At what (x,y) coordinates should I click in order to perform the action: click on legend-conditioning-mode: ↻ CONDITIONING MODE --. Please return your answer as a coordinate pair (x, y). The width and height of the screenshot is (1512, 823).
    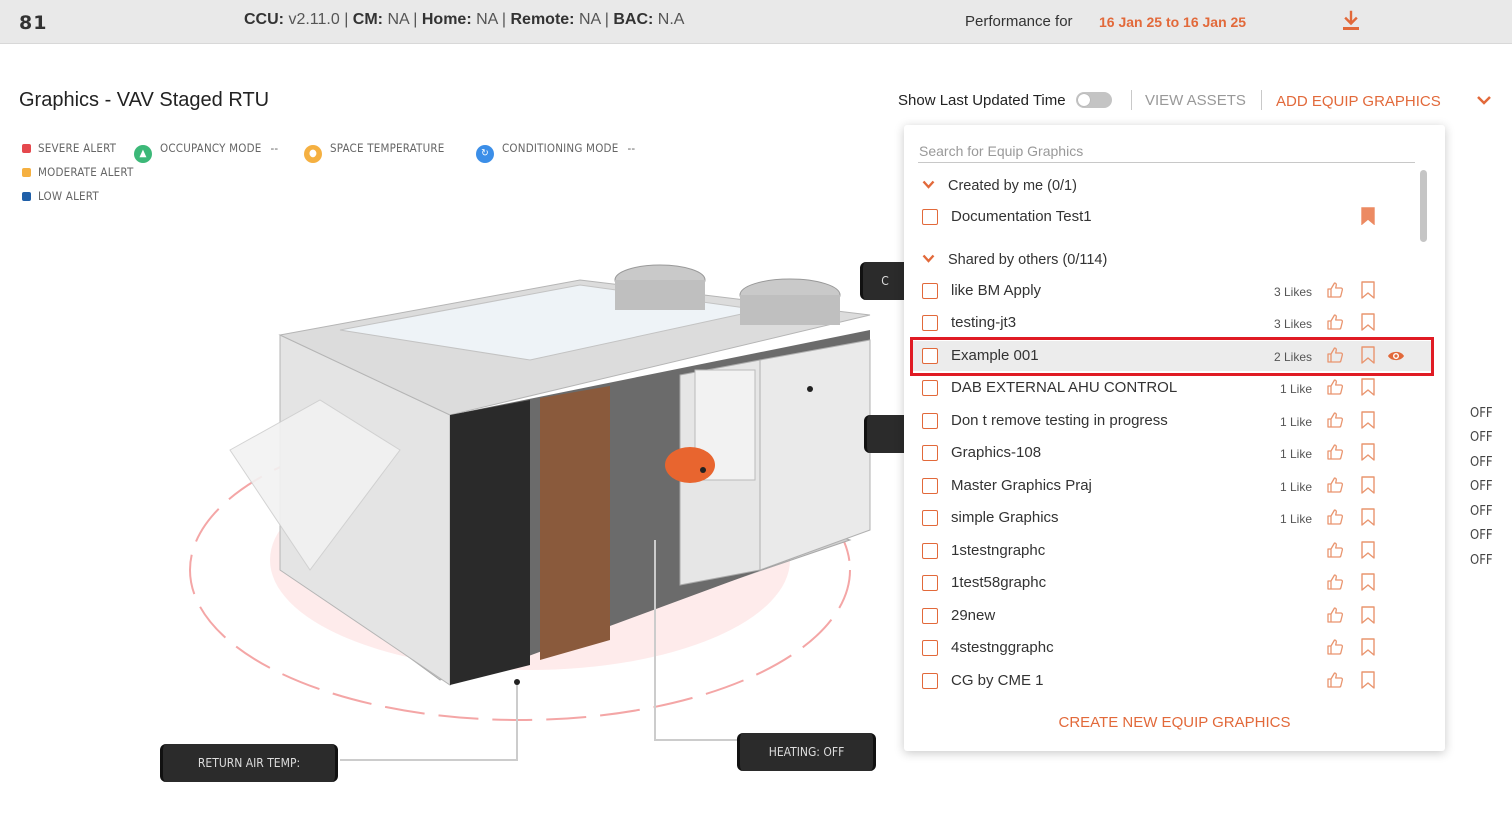
    Looking at the image, I should click on (555, 152).